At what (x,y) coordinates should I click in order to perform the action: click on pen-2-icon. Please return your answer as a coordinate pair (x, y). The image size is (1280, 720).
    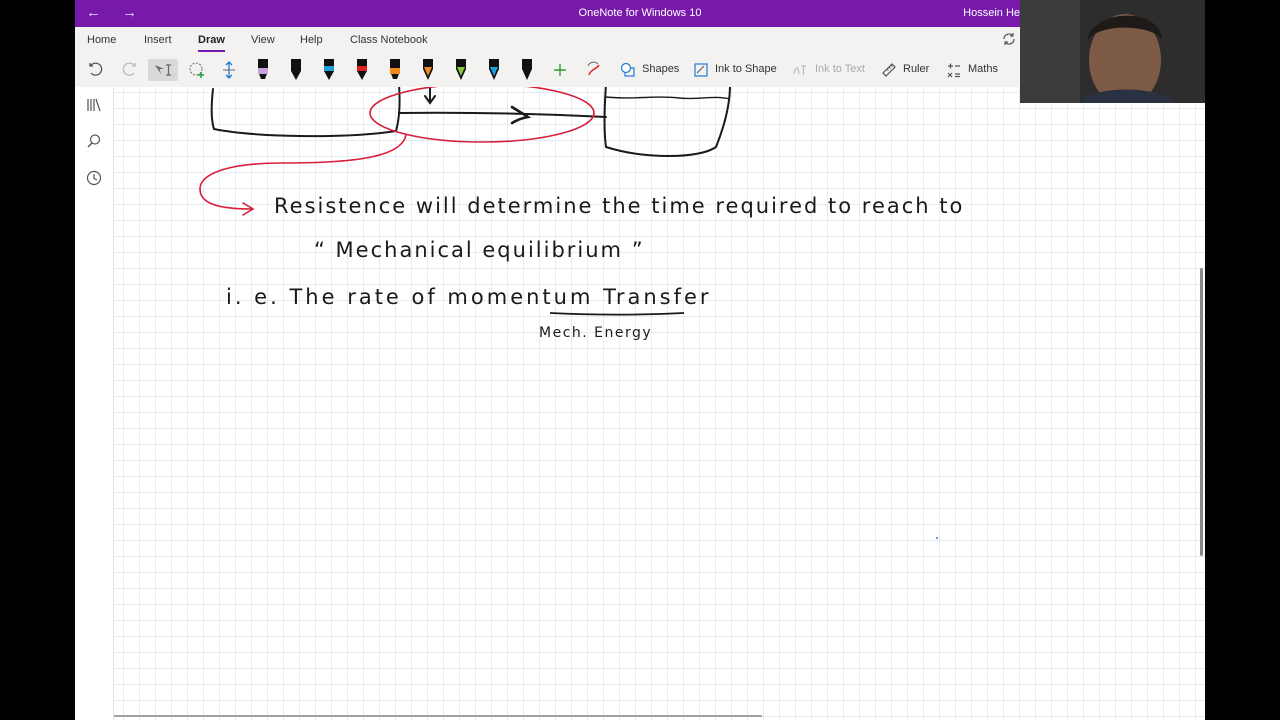
    Looking at the image, I should click on (296, 70).